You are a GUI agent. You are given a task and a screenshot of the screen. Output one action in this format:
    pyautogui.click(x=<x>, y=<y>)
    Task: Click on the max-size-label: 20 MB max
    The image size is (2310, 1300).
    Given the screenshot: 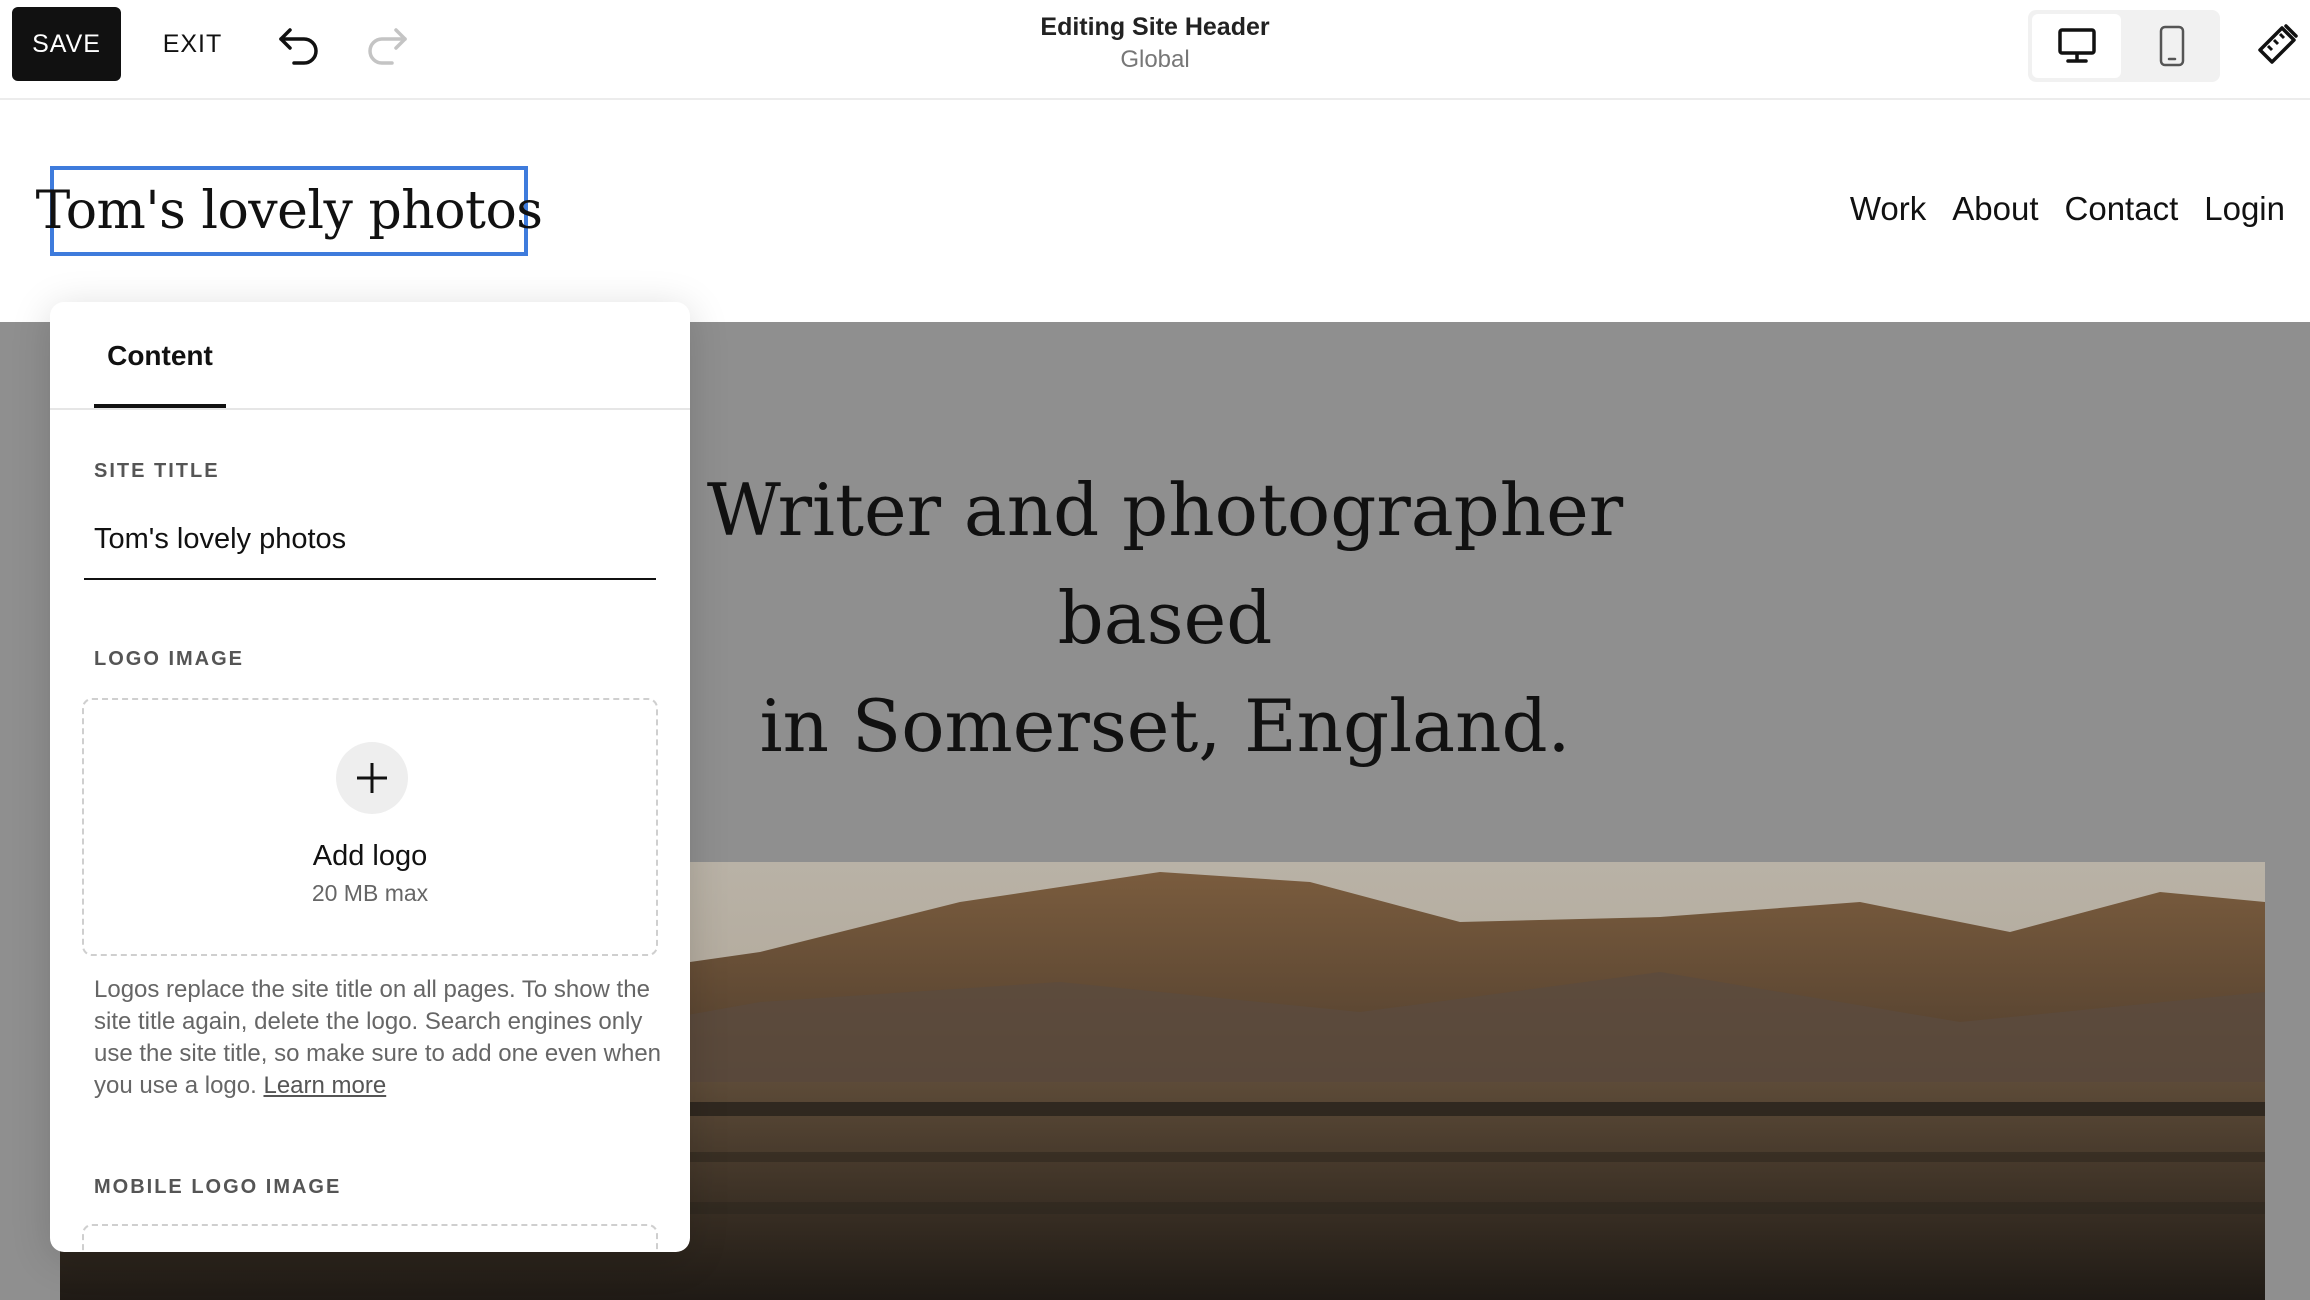 What is the action you would take?
    pyautogui.click(x=370, y=893)
    